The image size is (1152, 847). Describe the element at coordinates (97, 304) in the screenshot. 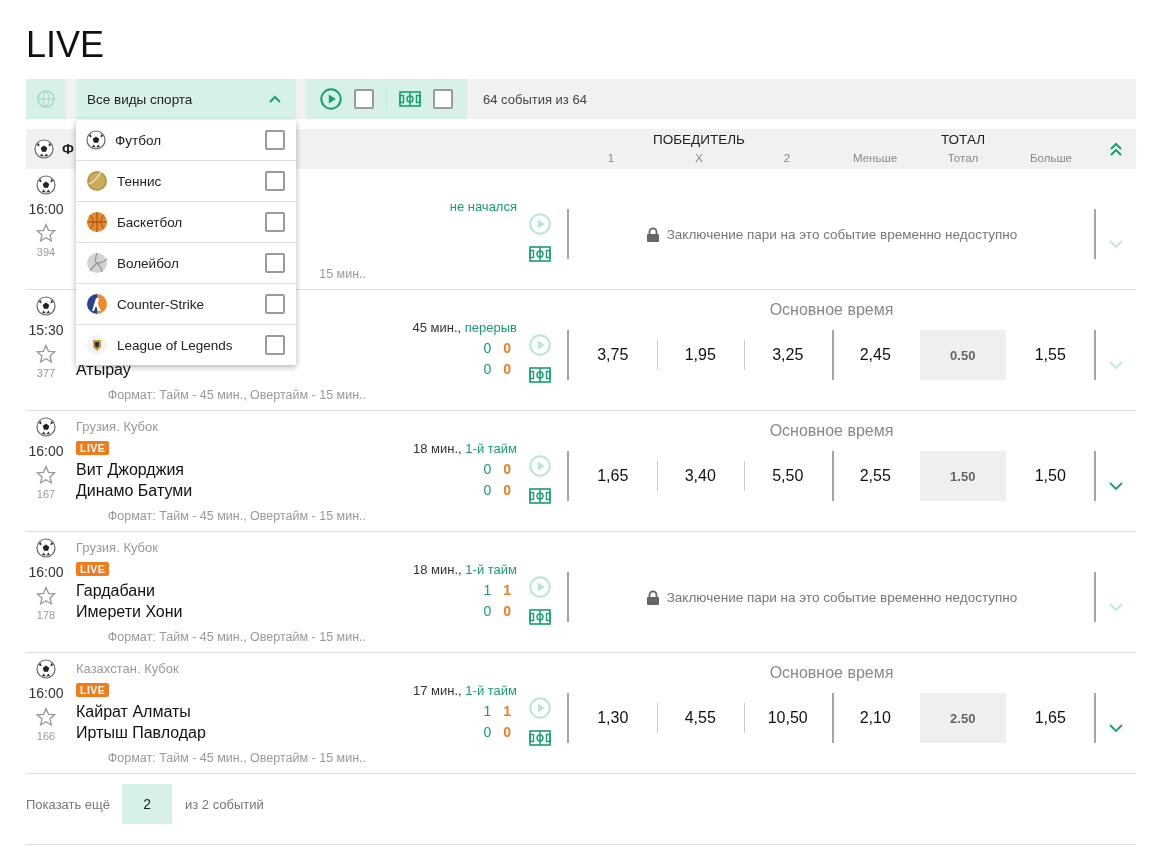

I see `figure-icon` at that location.